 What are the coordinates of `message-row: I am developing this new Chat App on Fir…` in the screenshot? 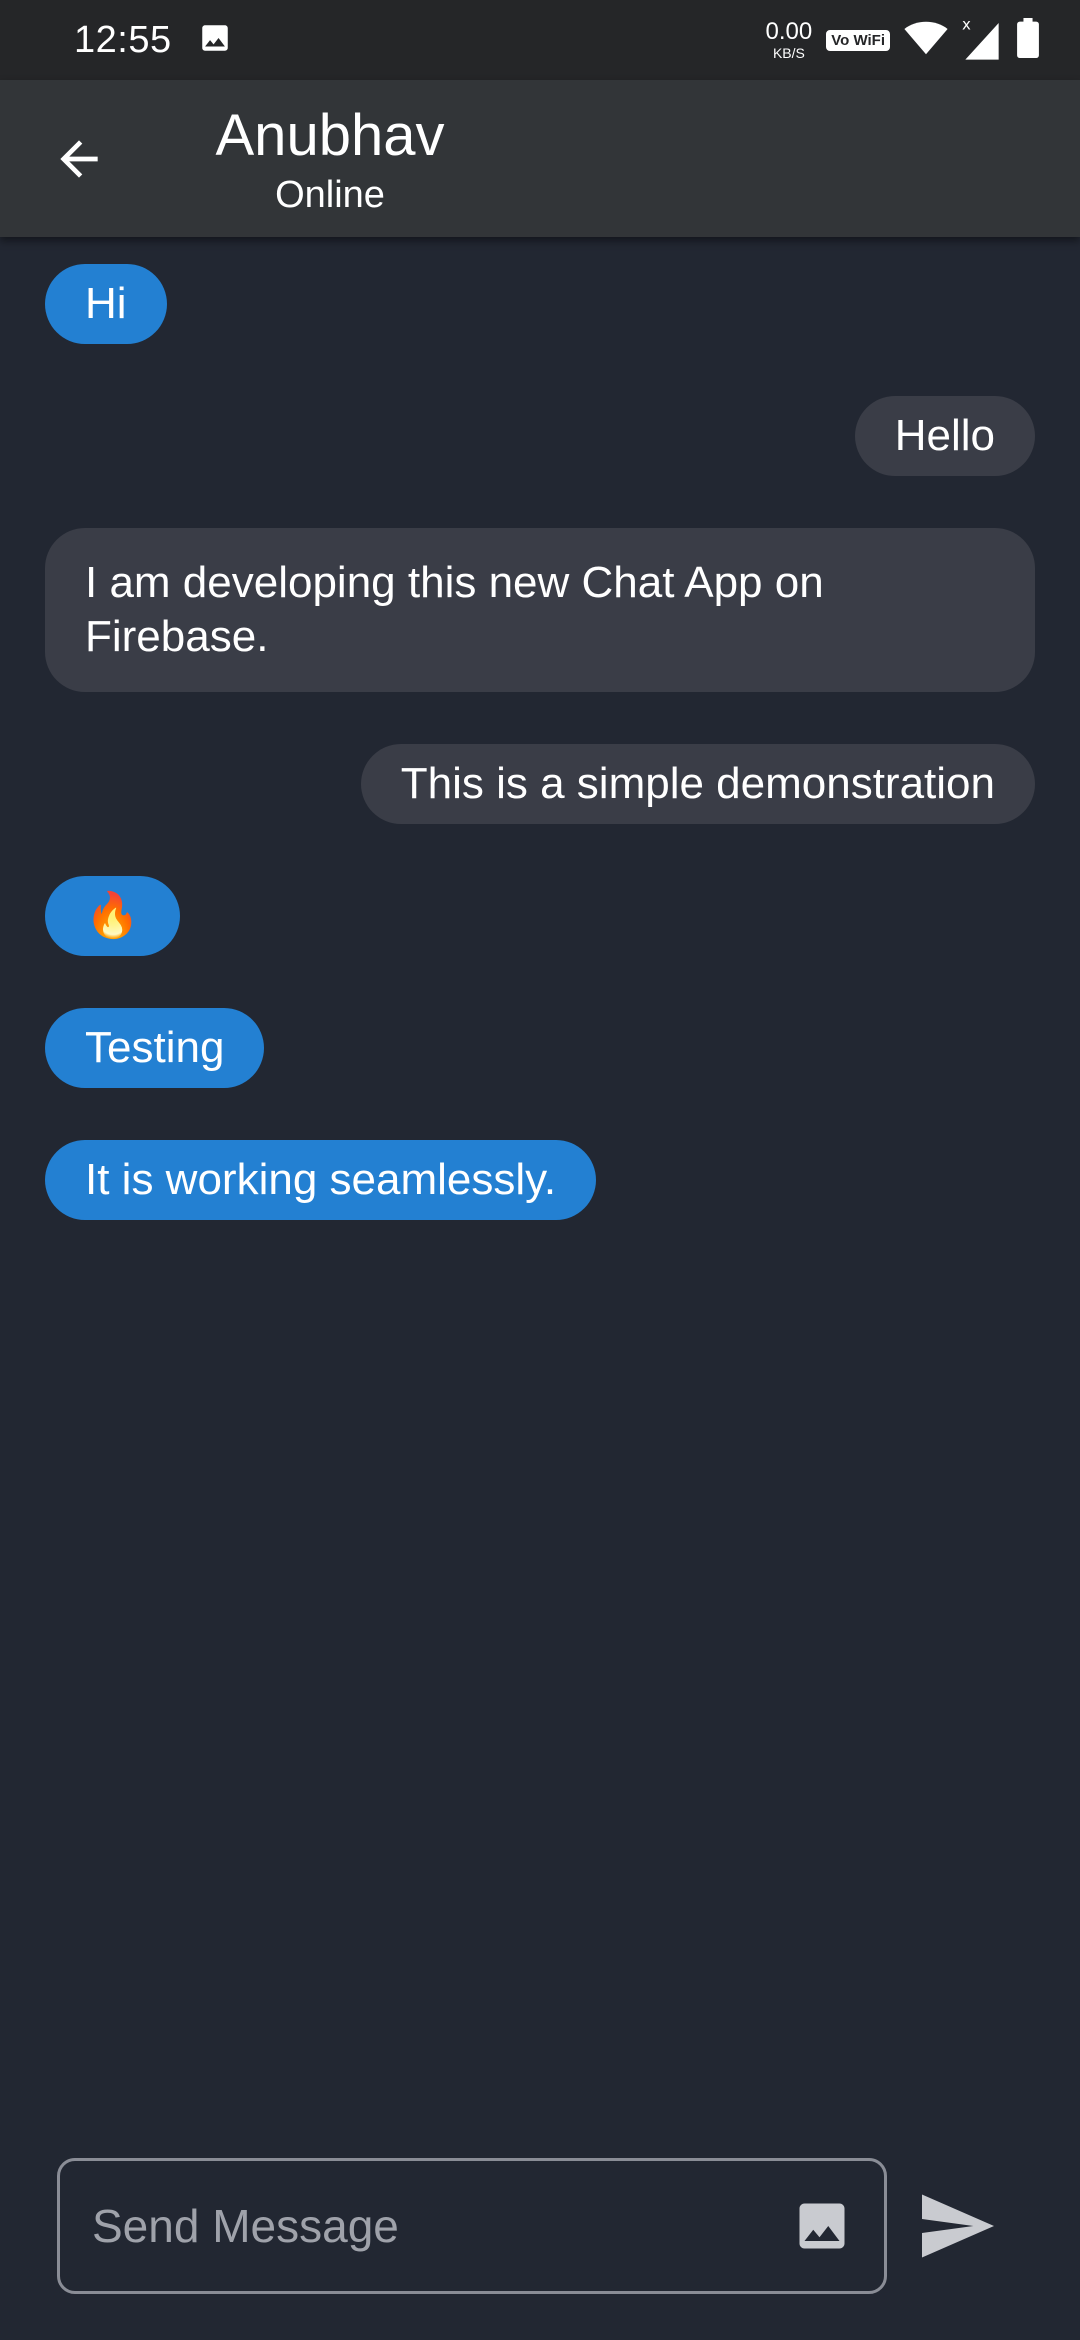 It's located at (540, 610).